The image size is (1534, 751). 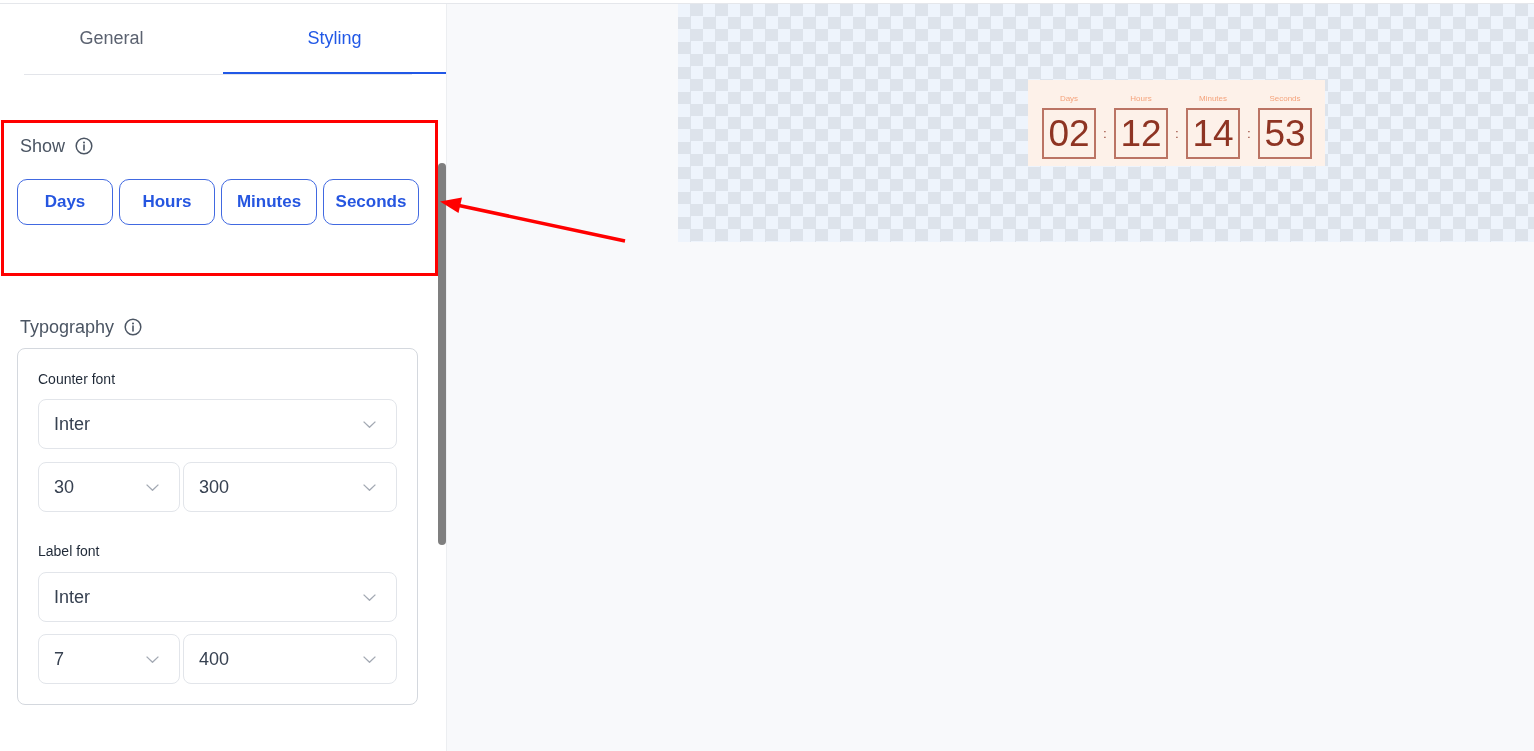 I want to click on font-size-dropdown: 7, so click(x=109, y=659).